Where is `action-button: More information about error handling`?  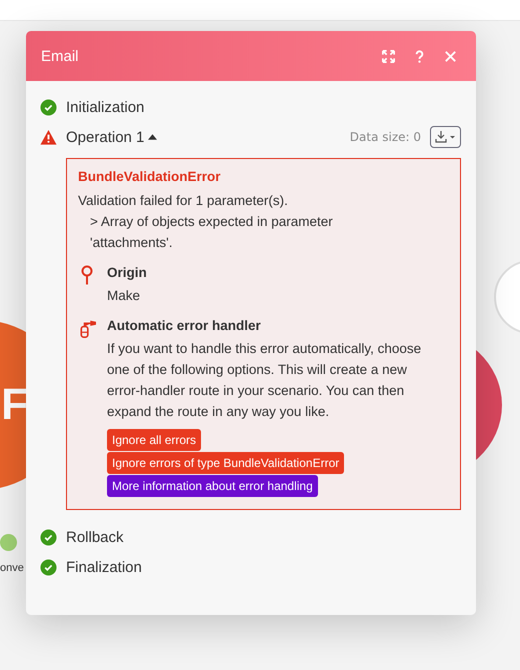
action-button: More information about error handling is located at coordinates (212, 486).